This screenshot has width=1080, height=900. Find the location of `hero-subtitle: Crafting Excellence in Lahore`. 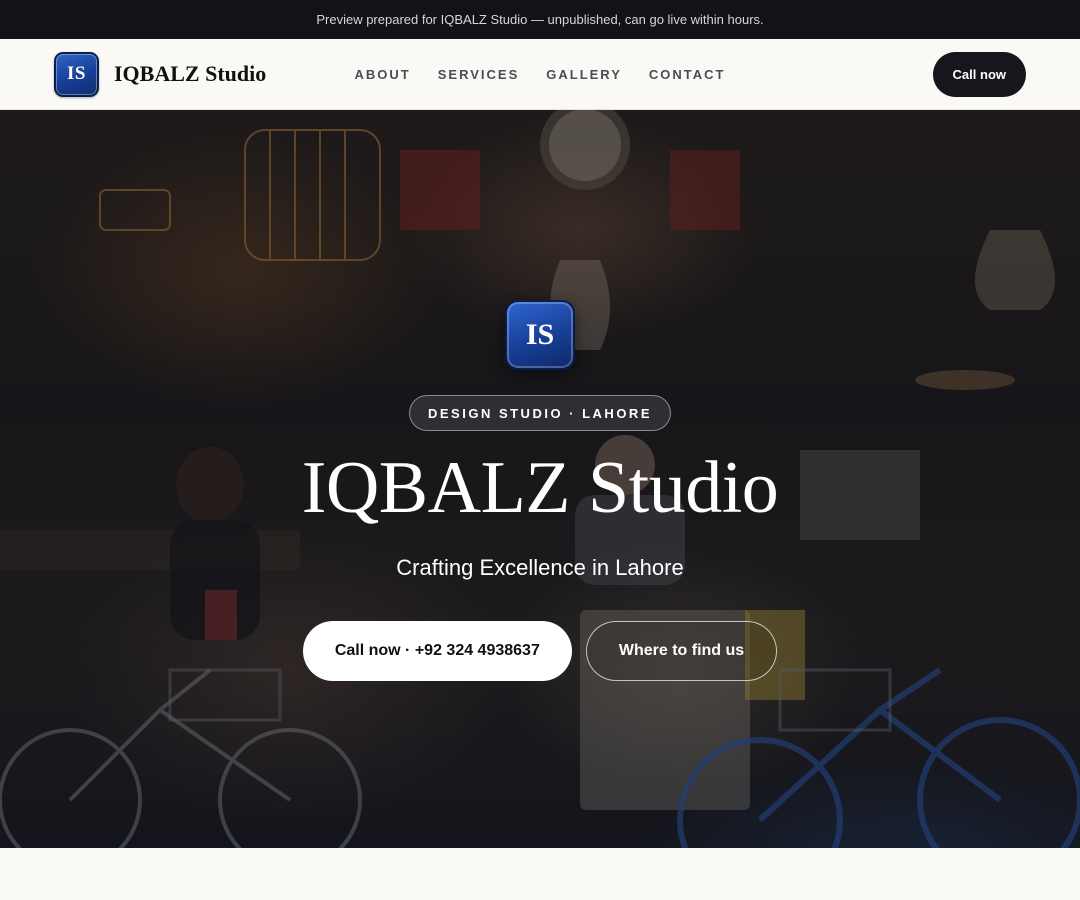

hero-subtitle: Crafting Excellence in Lahore is located at coordinates (540, 567).